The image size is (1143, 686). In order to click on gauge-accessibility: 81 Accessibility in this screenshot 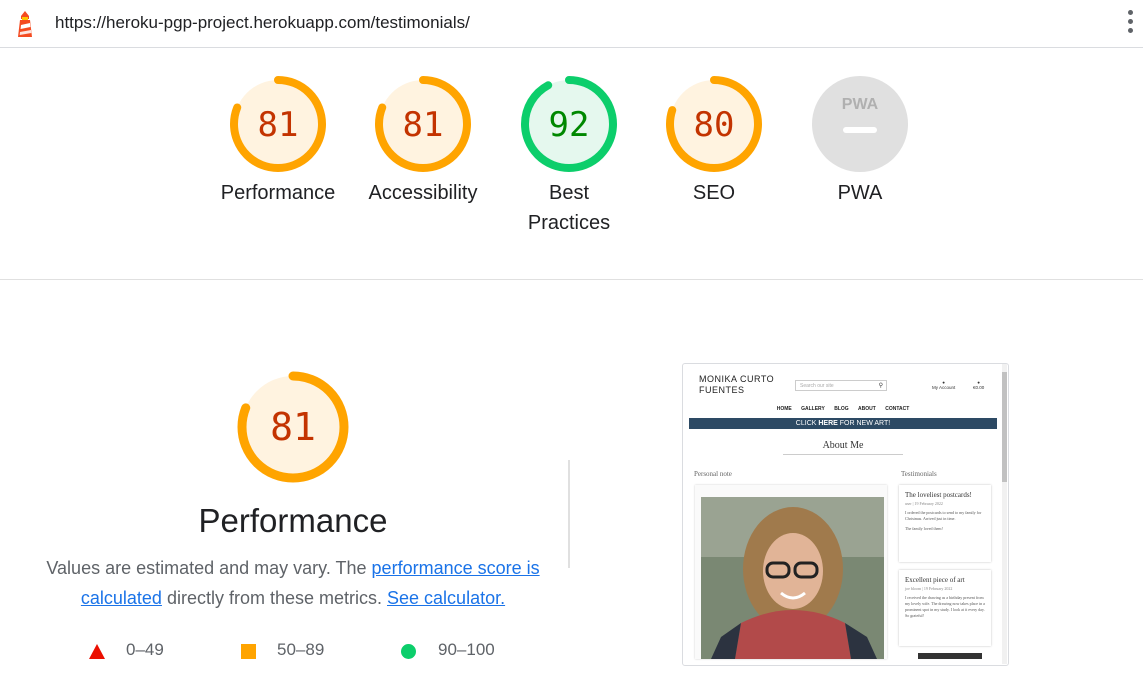, I will do `click(423, 142)`.